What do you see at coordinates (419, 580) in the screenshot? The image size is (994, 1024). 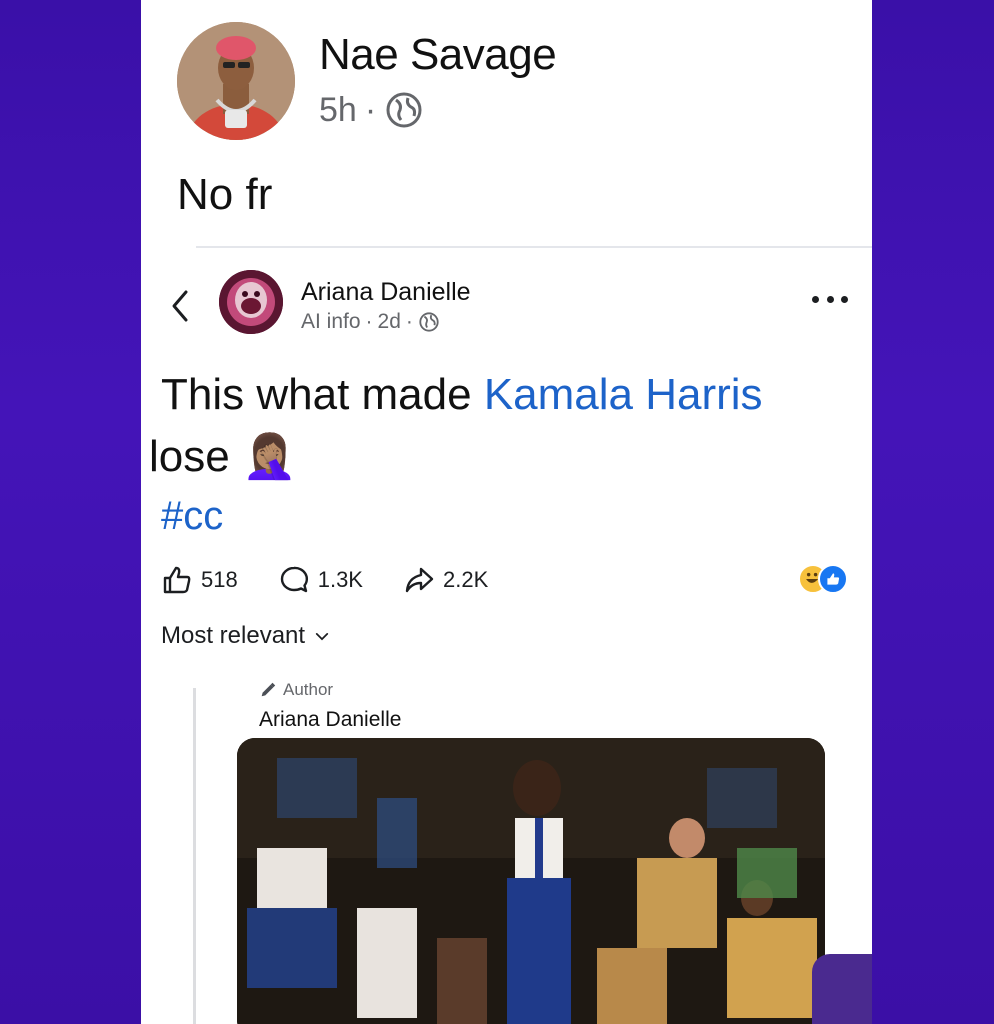 I see `share-icon` at bounding box center [419, 580].